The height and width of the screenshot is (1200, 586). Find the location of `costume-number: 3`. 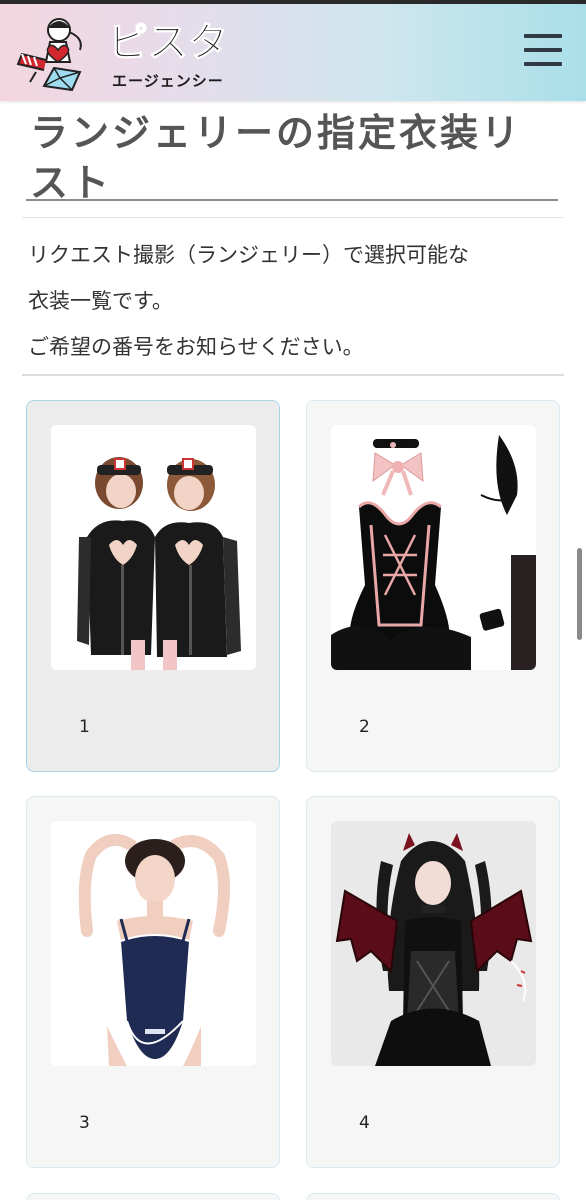

costume-number: 3 is located at coordinates (84, 1123).